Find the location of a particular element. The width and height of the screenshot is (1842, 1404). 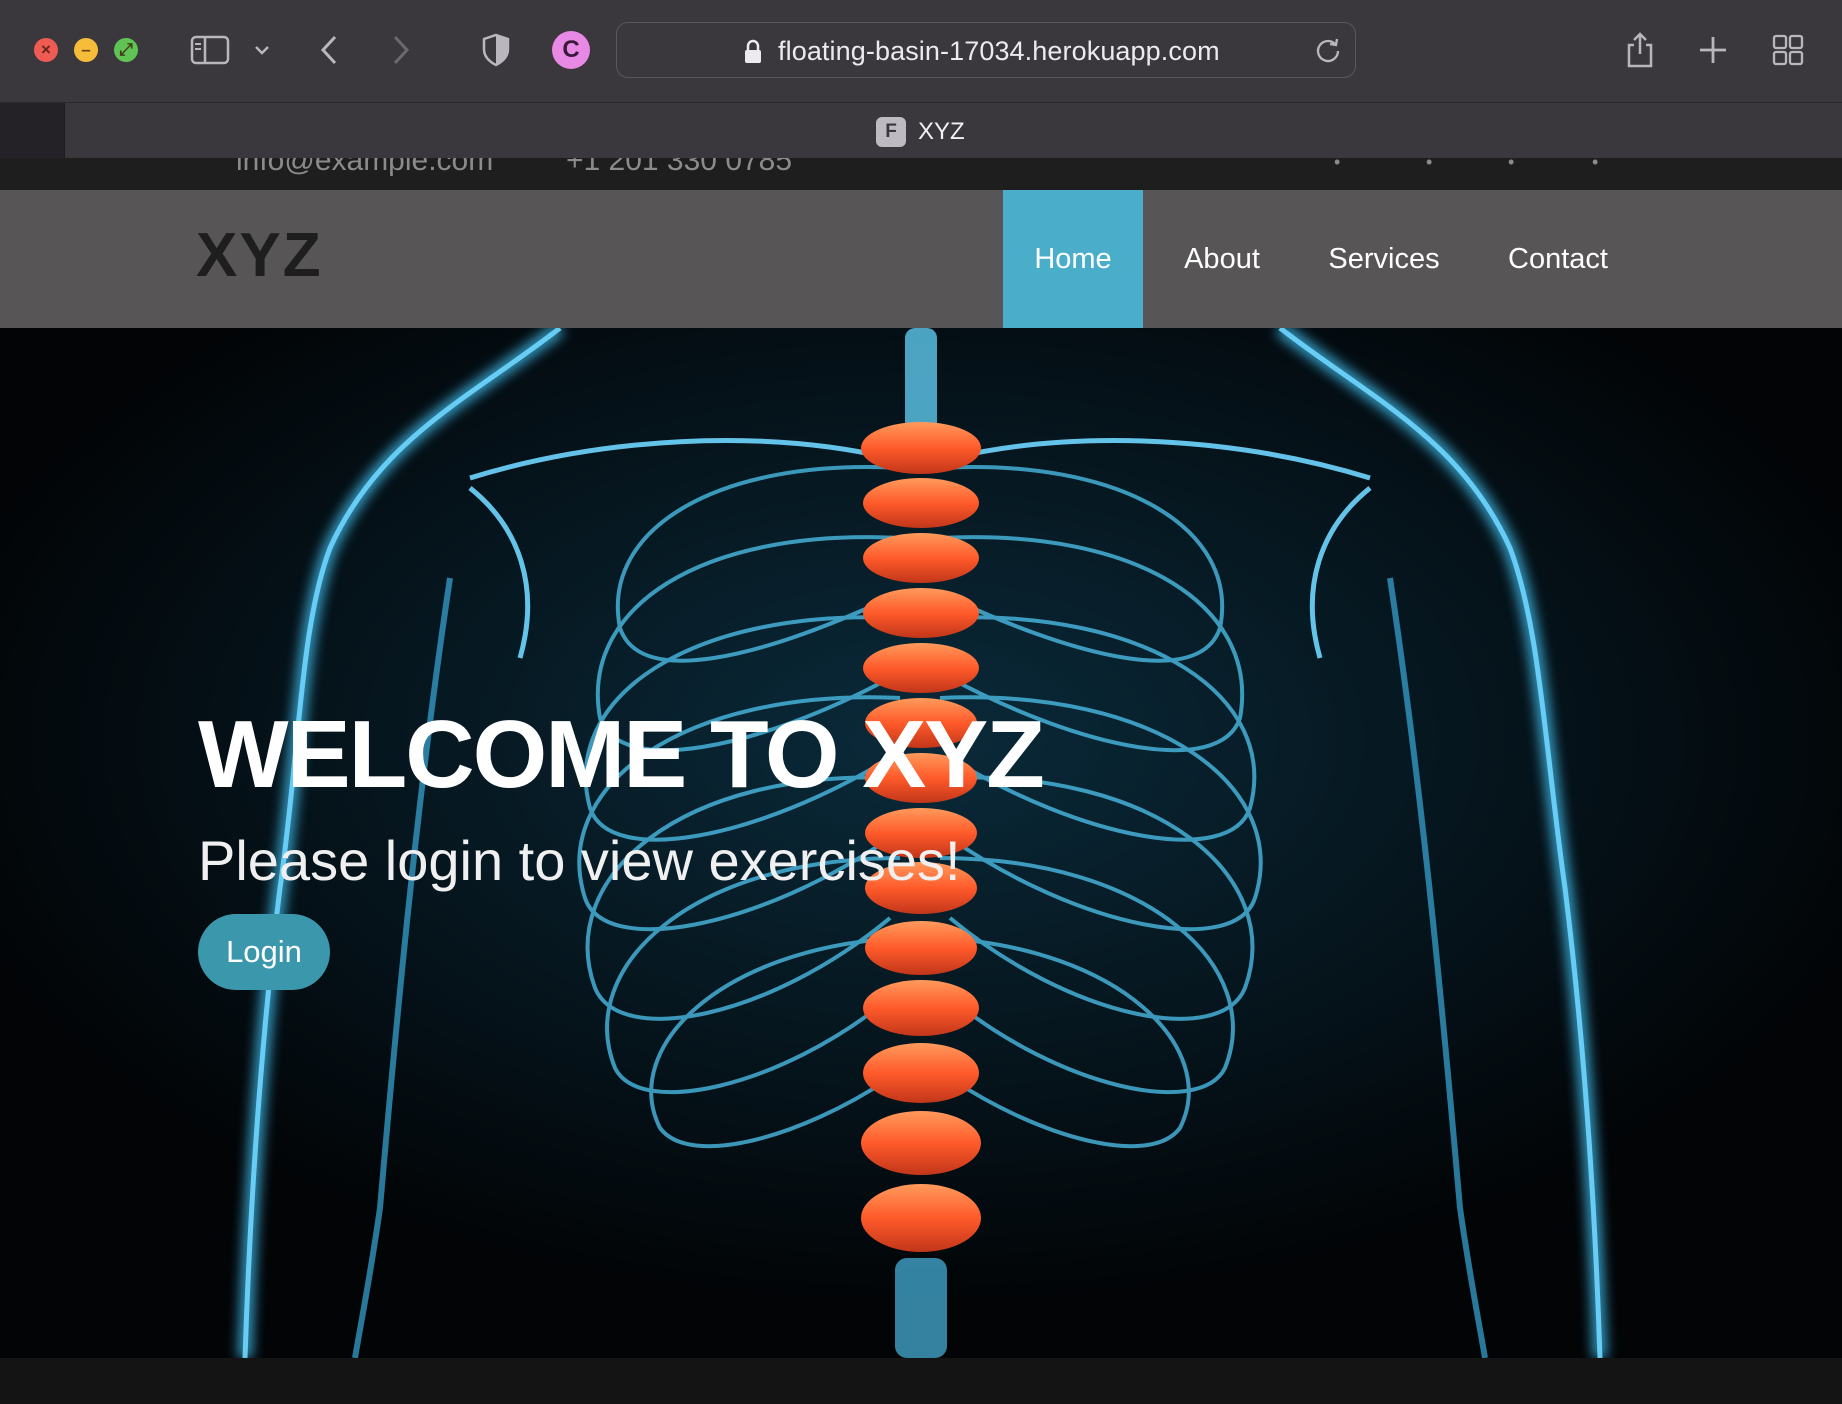

minimize-icon: – is located at coordinates (86, 49).